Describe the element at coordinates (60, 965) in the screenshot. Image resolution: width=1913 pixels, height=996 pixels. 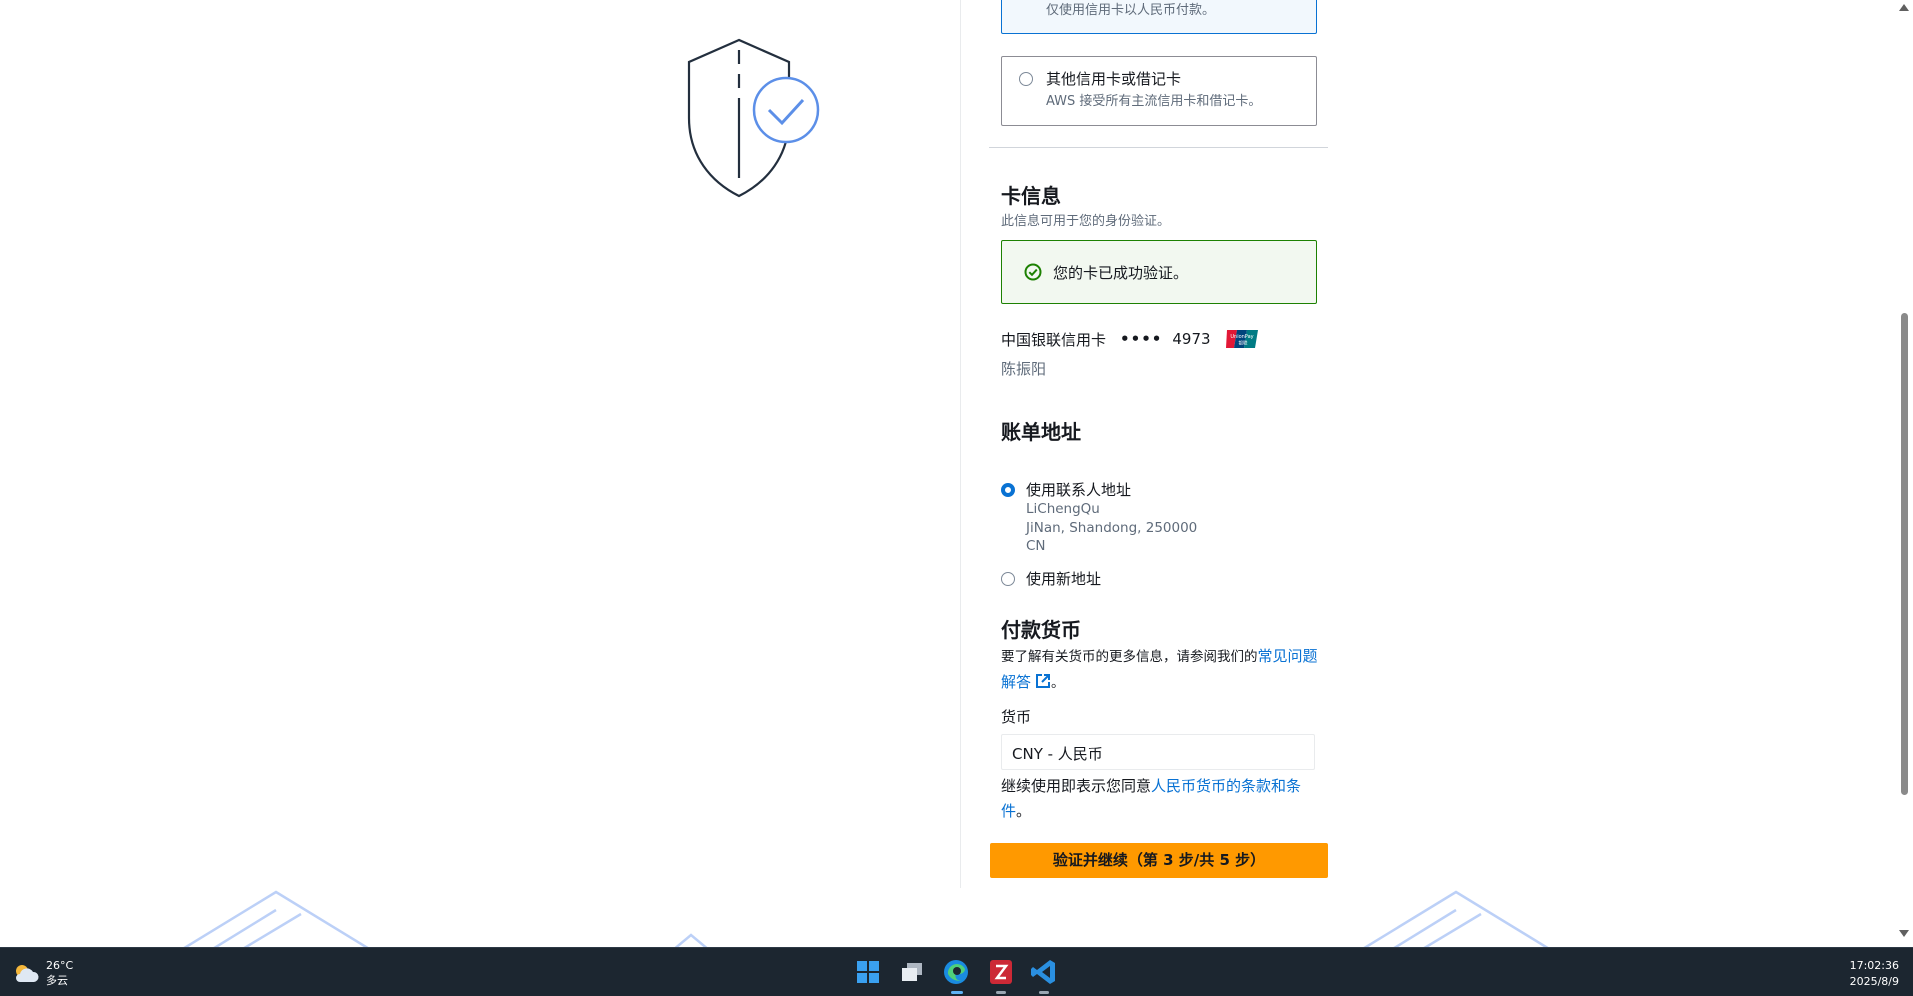
I see `weather-temp: 26°C` at that location.